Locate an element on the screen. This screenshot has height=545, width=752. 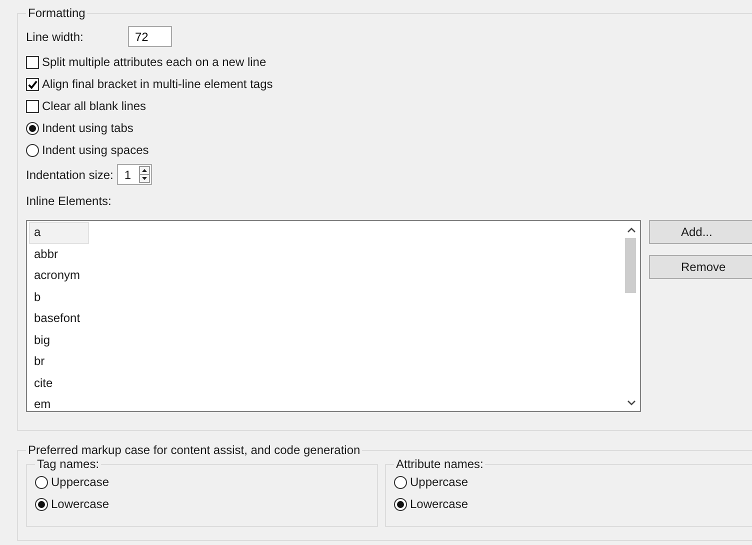
option-label: Indent using tabs is located at coordinates (88, 128).